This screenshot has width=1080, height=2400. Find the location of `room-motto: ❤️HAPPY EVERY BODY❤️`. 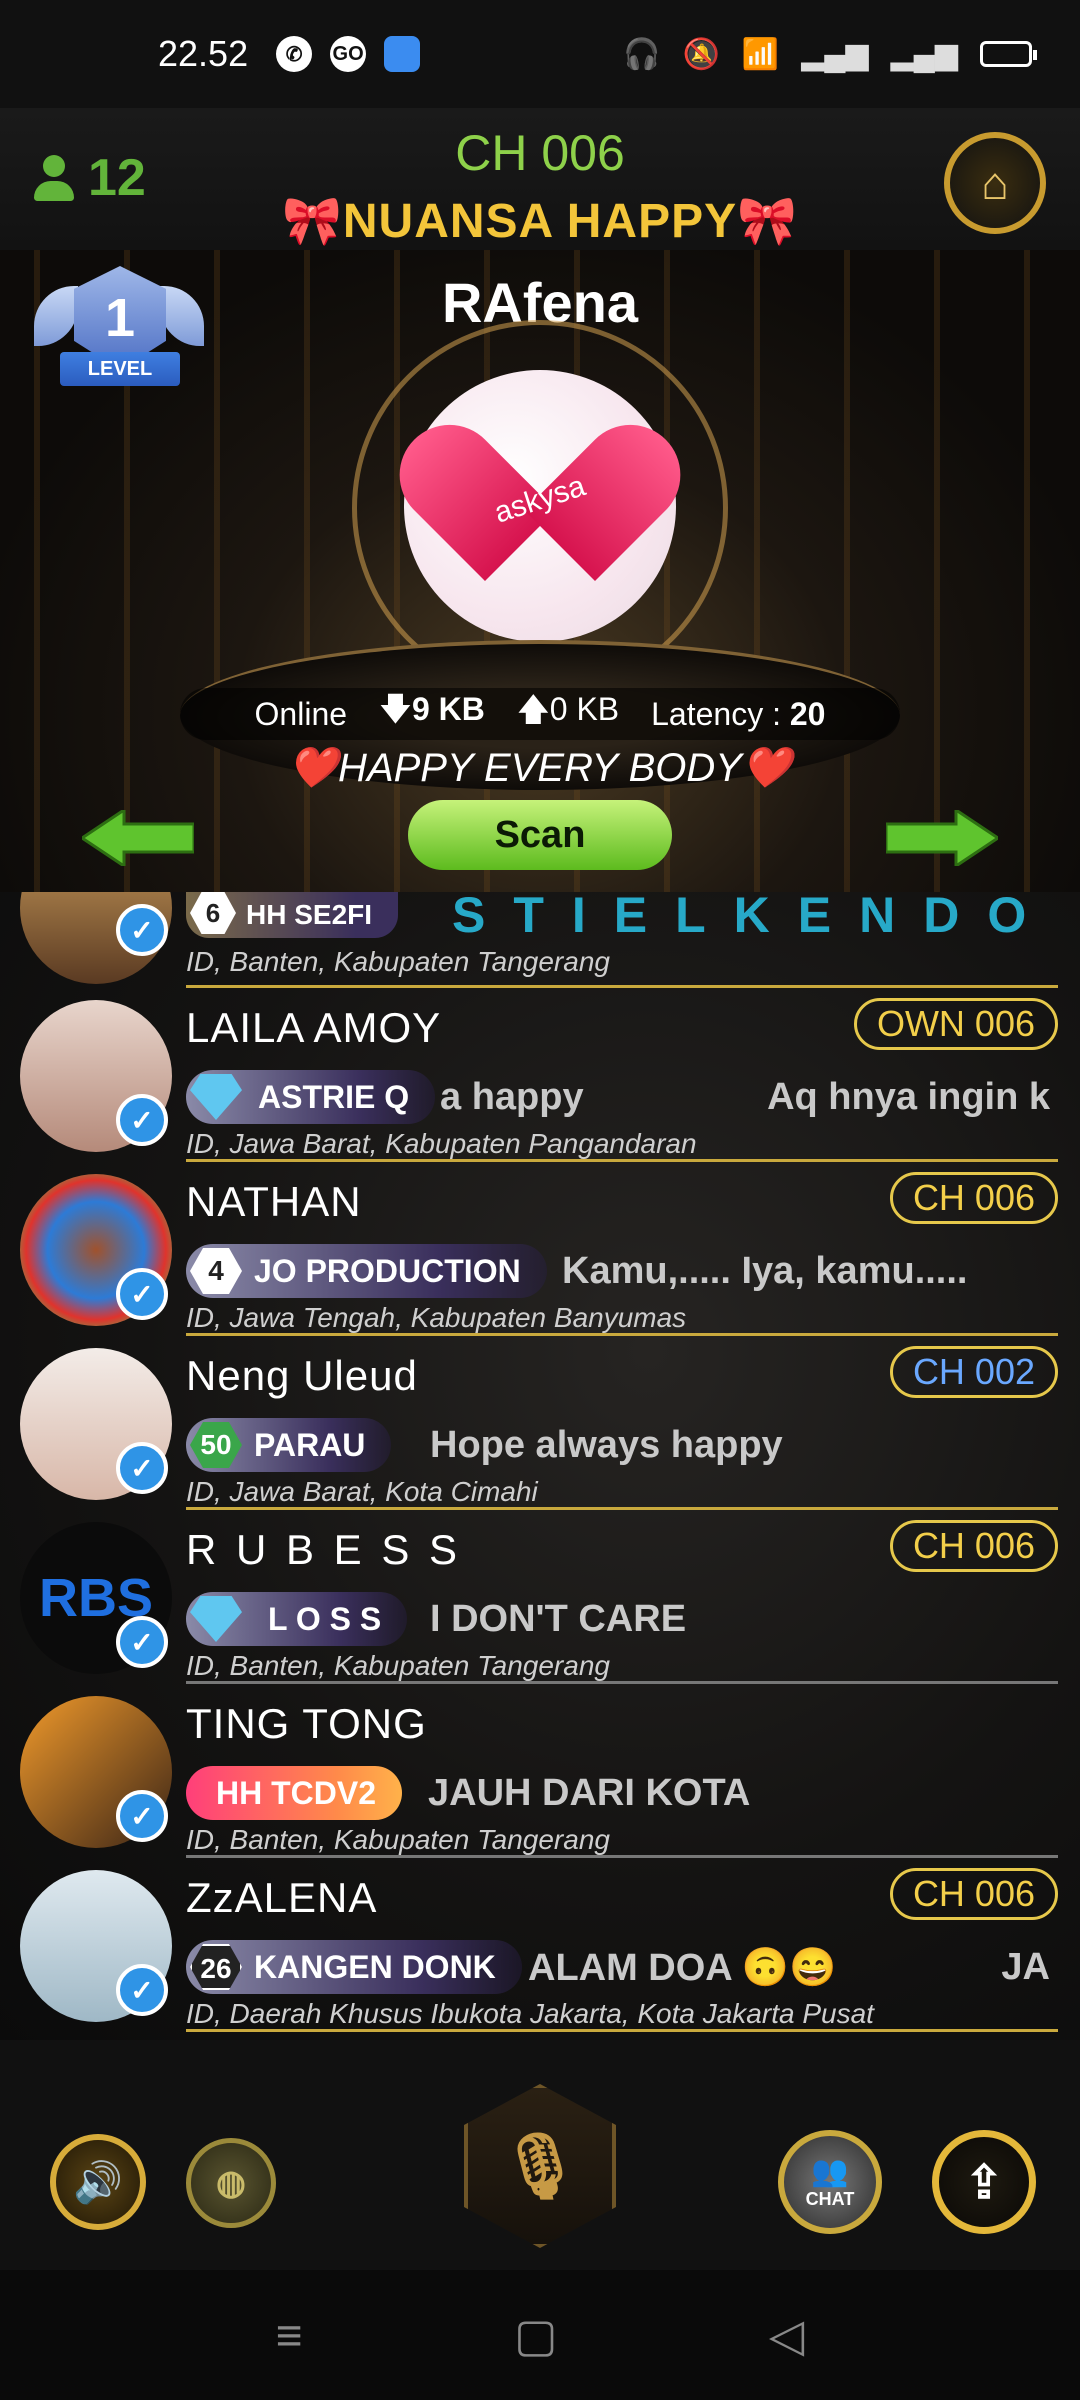

room-motto: ❤️HAPPY EVERY BODY❤️ is located at coordinates (540, 768).